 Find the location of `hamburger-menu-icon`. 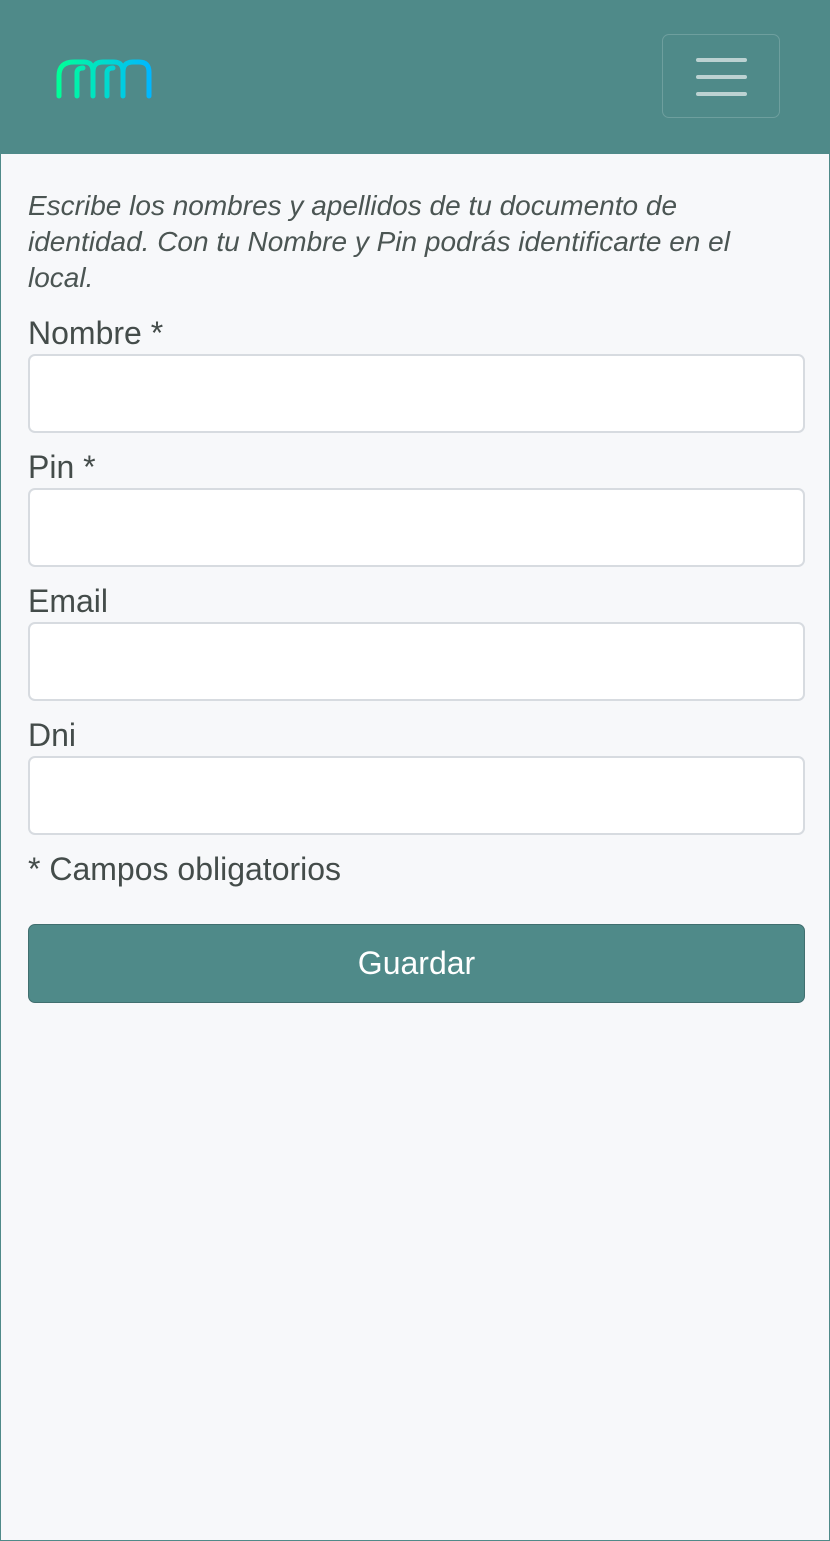

hamburger-menu-icon is located at coordinates (721, 77).